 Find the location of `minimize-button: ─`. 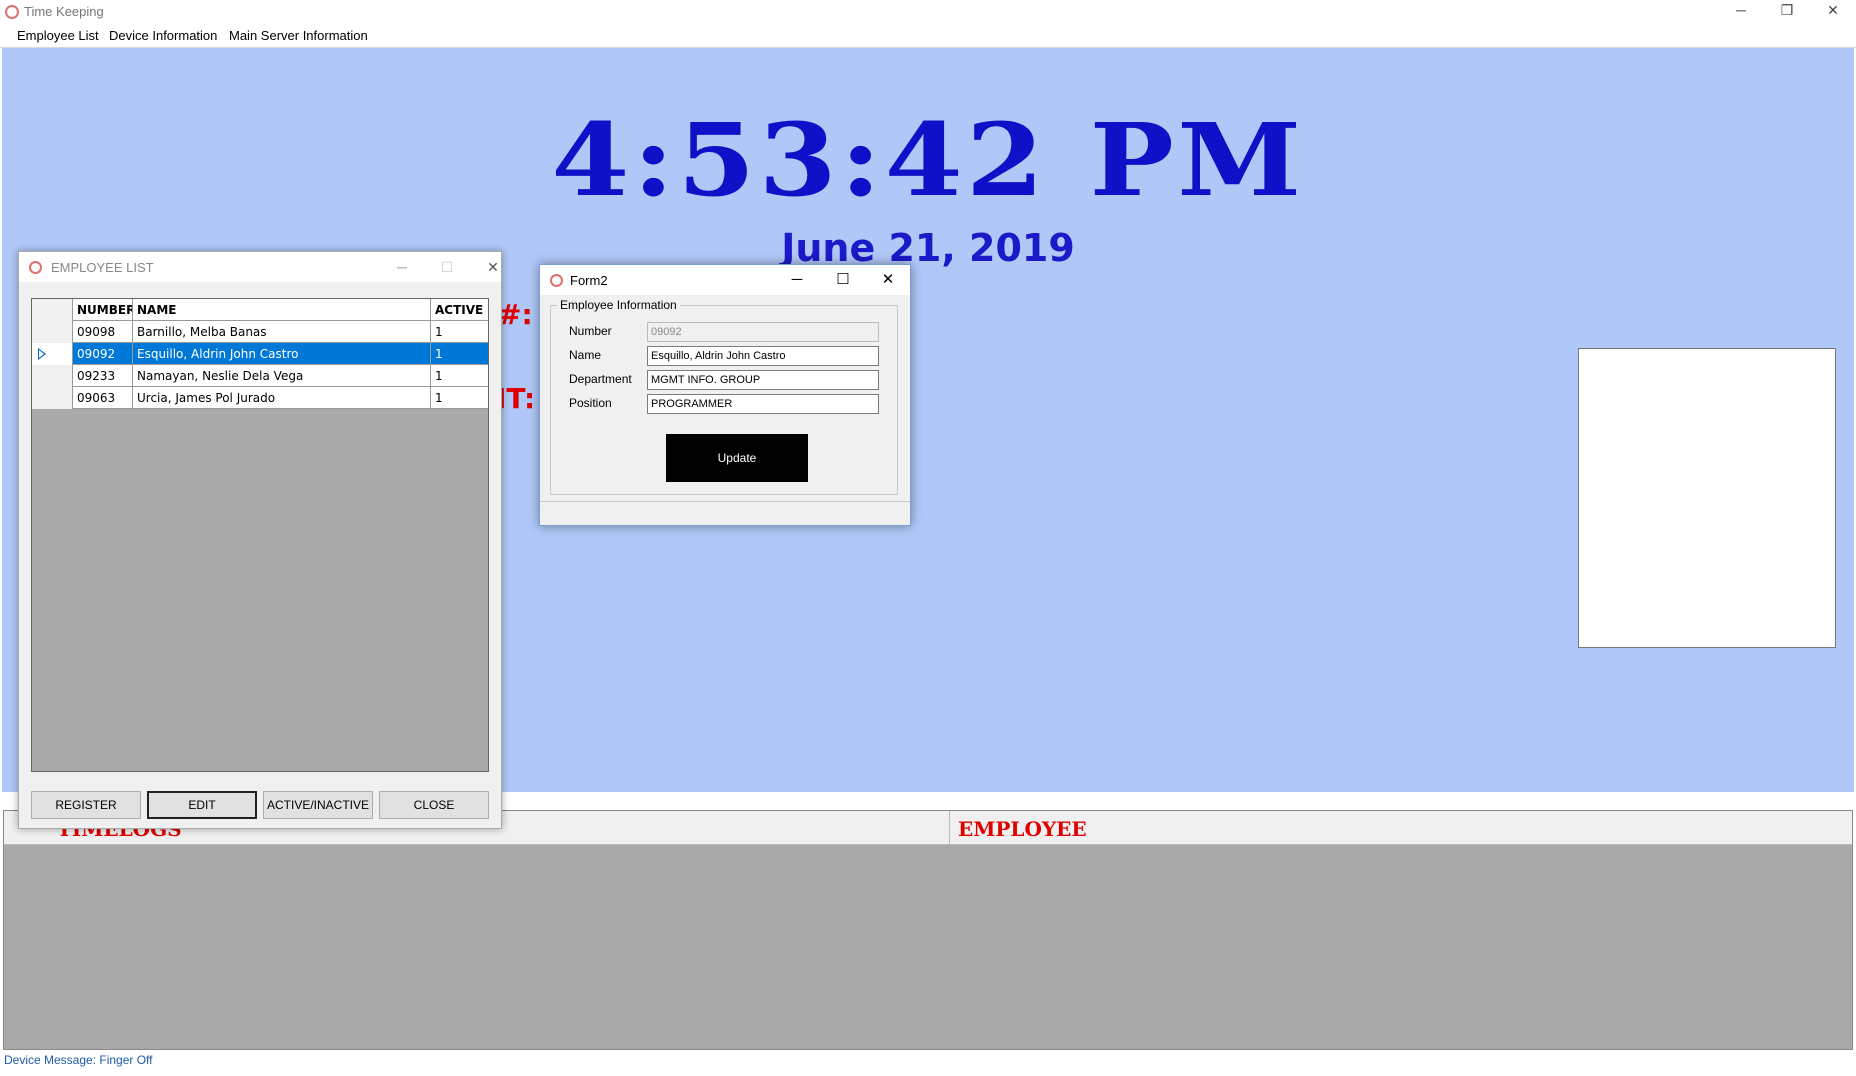

minimize-button: ─ is located at coordinates (1741, 11).